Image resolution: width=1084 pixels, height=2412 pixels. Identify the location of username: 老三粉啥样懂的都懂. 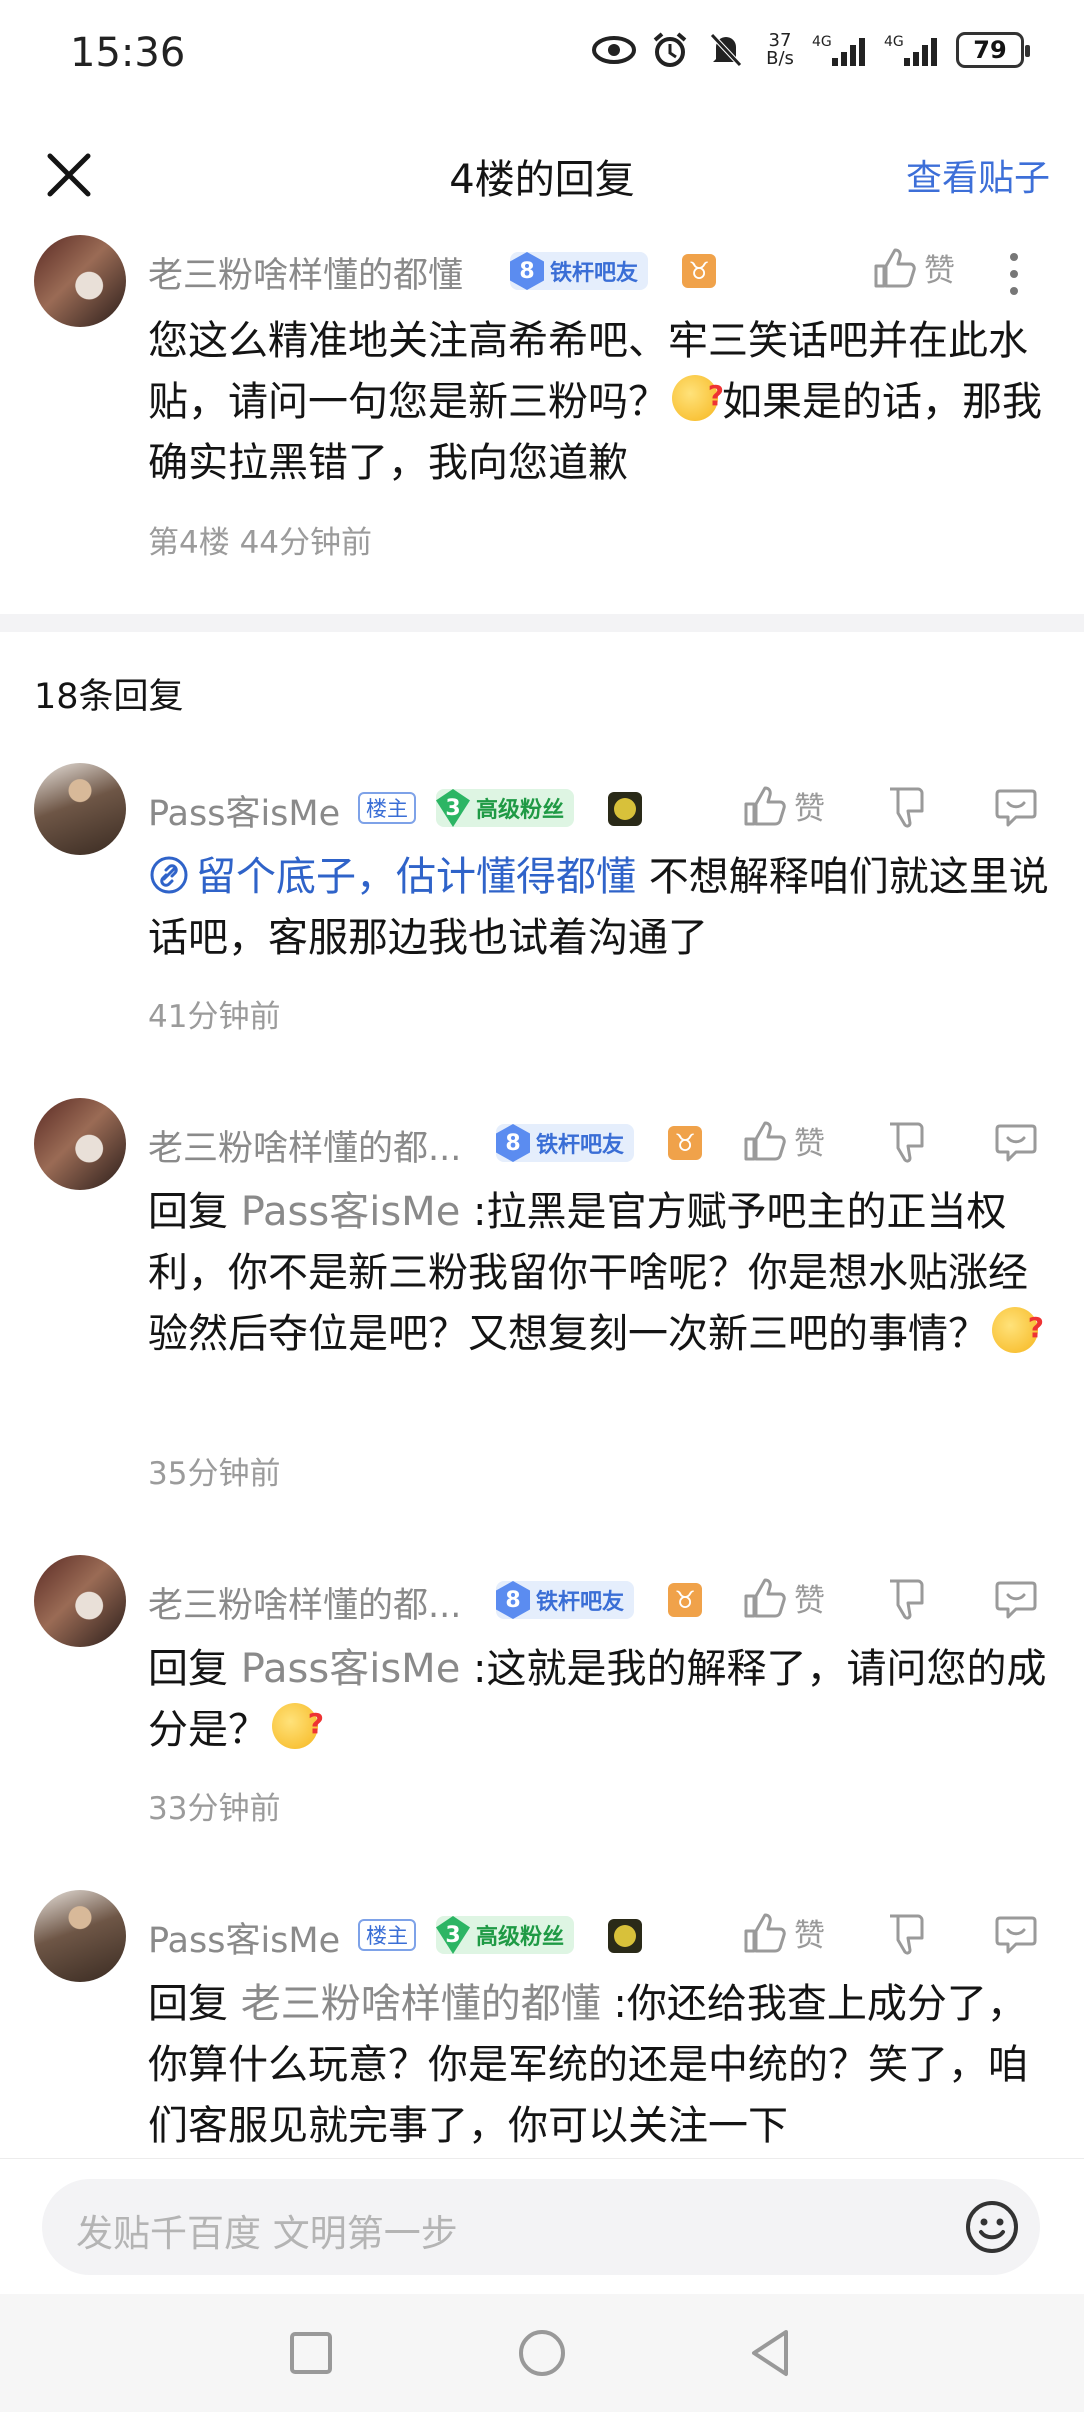
(305, 272).